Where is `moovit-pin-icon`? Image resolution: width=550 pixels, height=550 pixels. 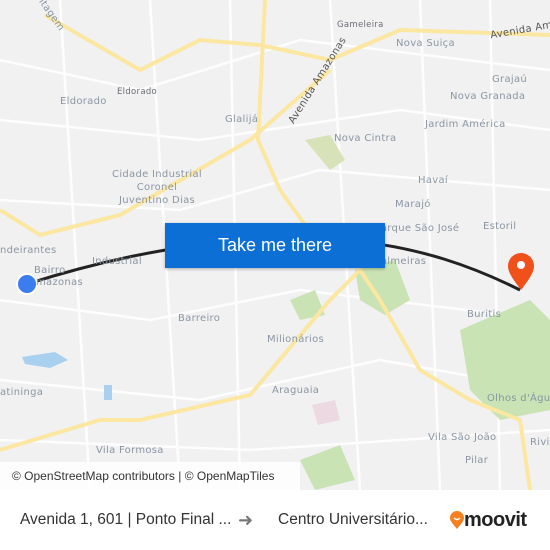 moovit-pin-icon is located at coordinates (457, 520).